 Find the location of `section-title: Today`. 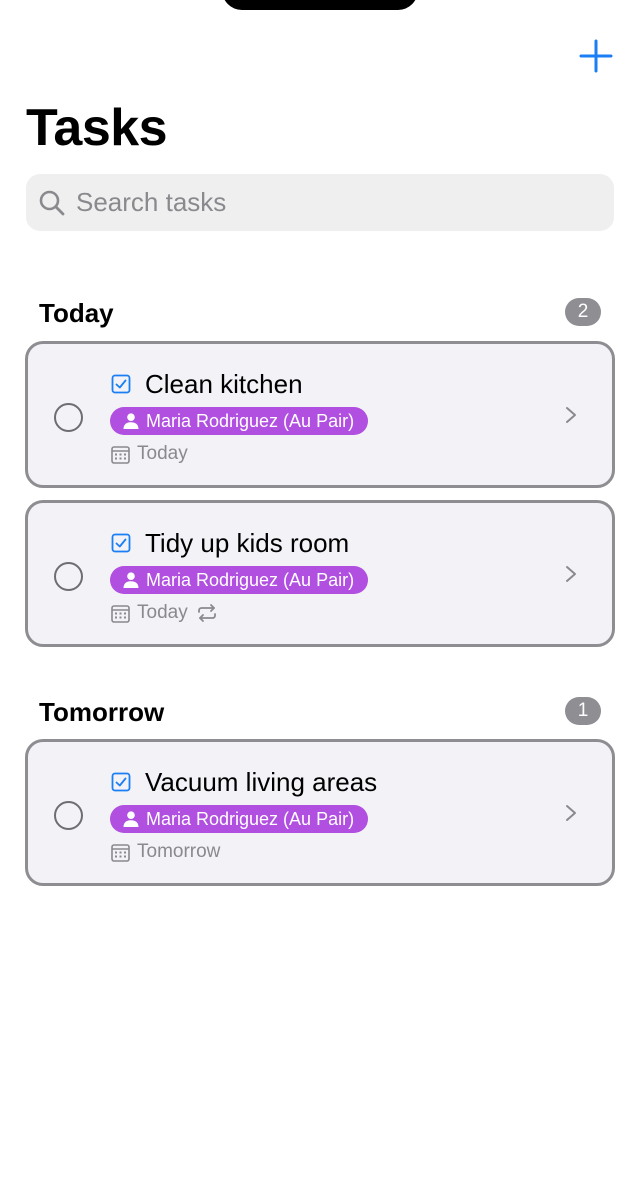

section-title: Today is located at coordinates (76, 313).